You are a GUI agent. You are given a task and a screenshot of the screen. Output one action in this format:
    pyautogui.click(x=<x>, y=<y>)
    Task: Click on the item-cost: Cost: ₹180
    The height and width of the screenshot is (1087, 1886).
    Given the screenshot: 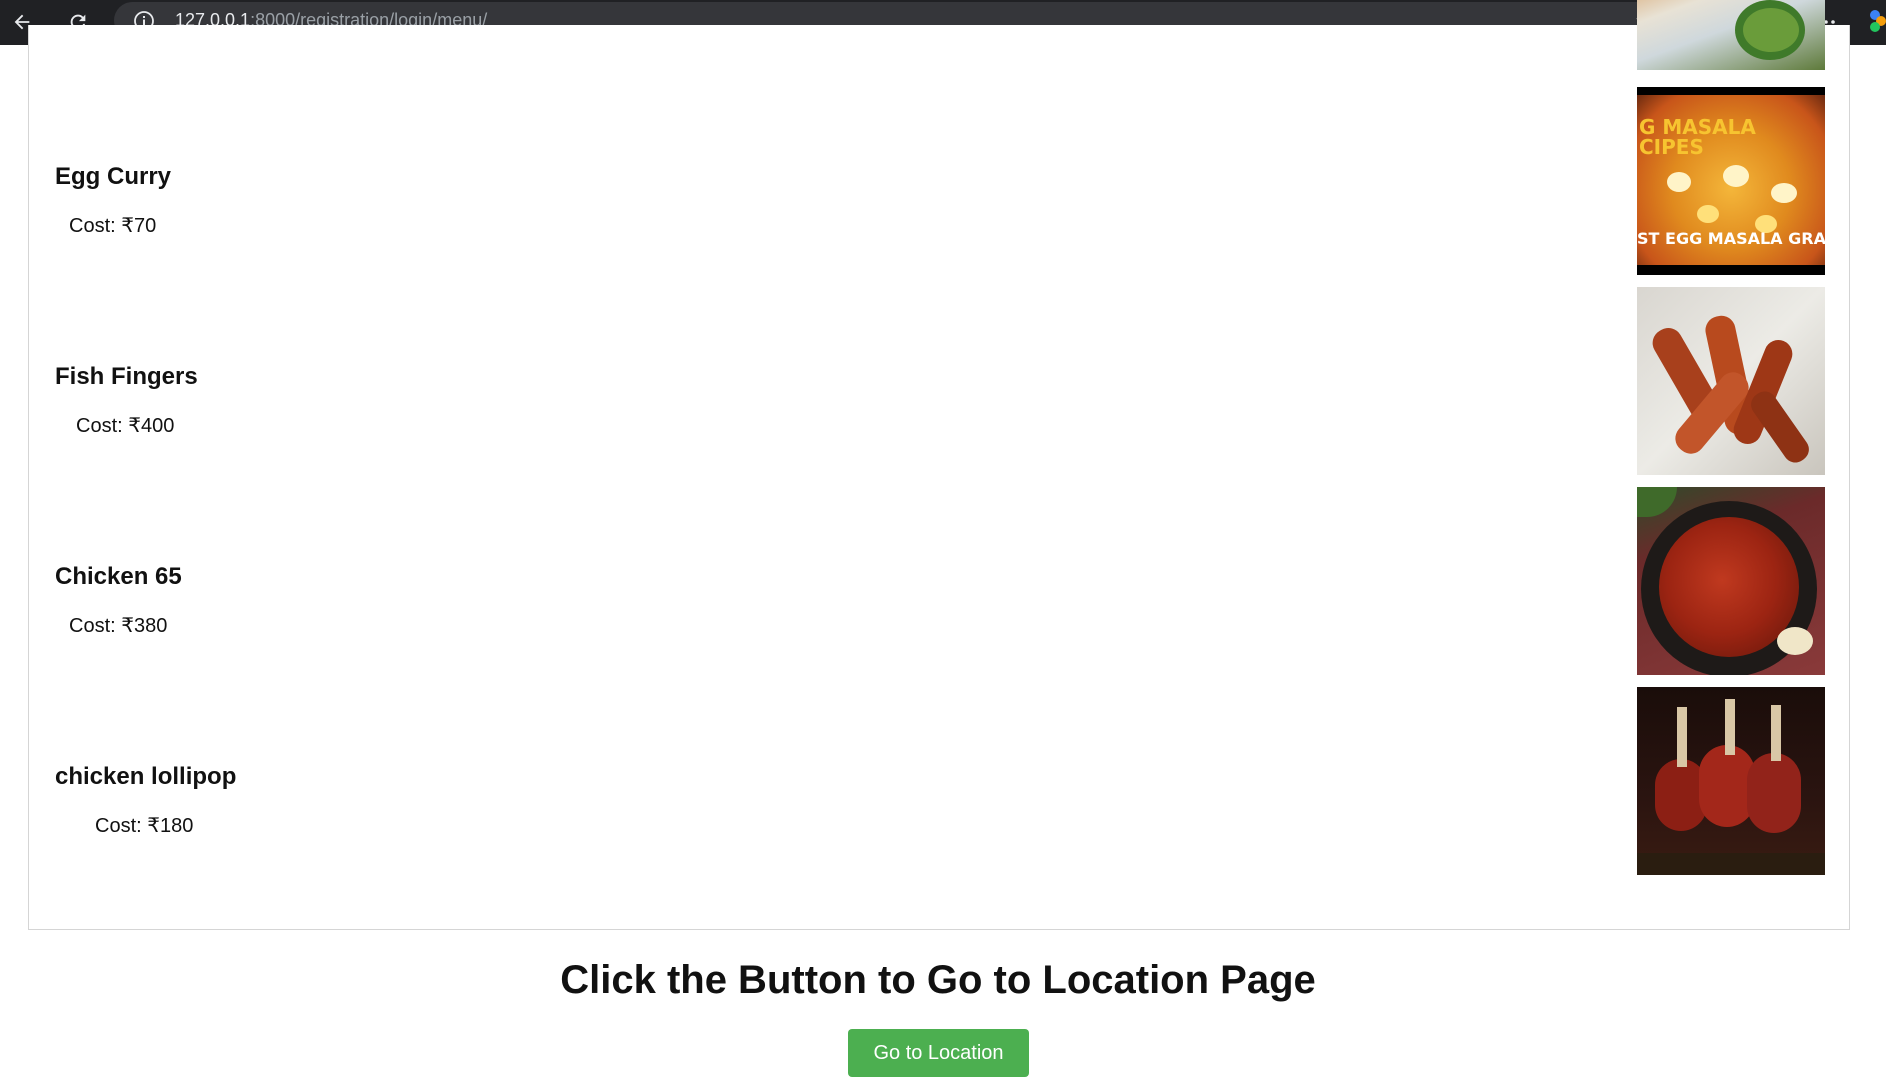 What is the action you would take?
    pyautogui.click(x=144, y=826)
    